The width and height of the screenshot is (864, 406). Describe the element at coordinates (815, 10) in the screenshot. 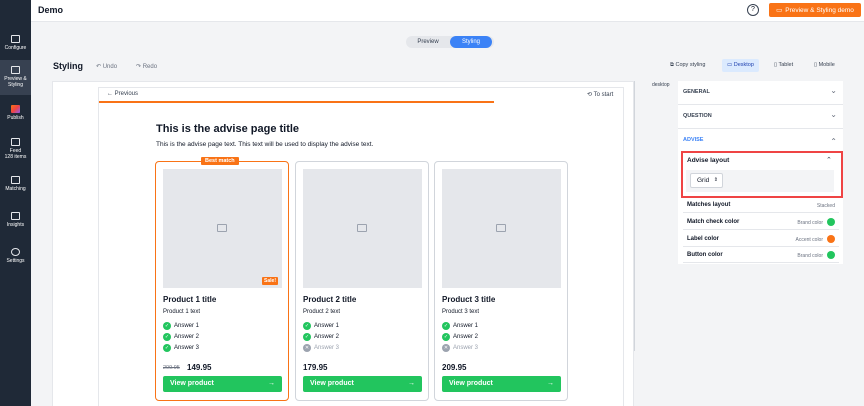

I see `preview-styling-demo-button: ▭ Preview & Styling demo` at that location.